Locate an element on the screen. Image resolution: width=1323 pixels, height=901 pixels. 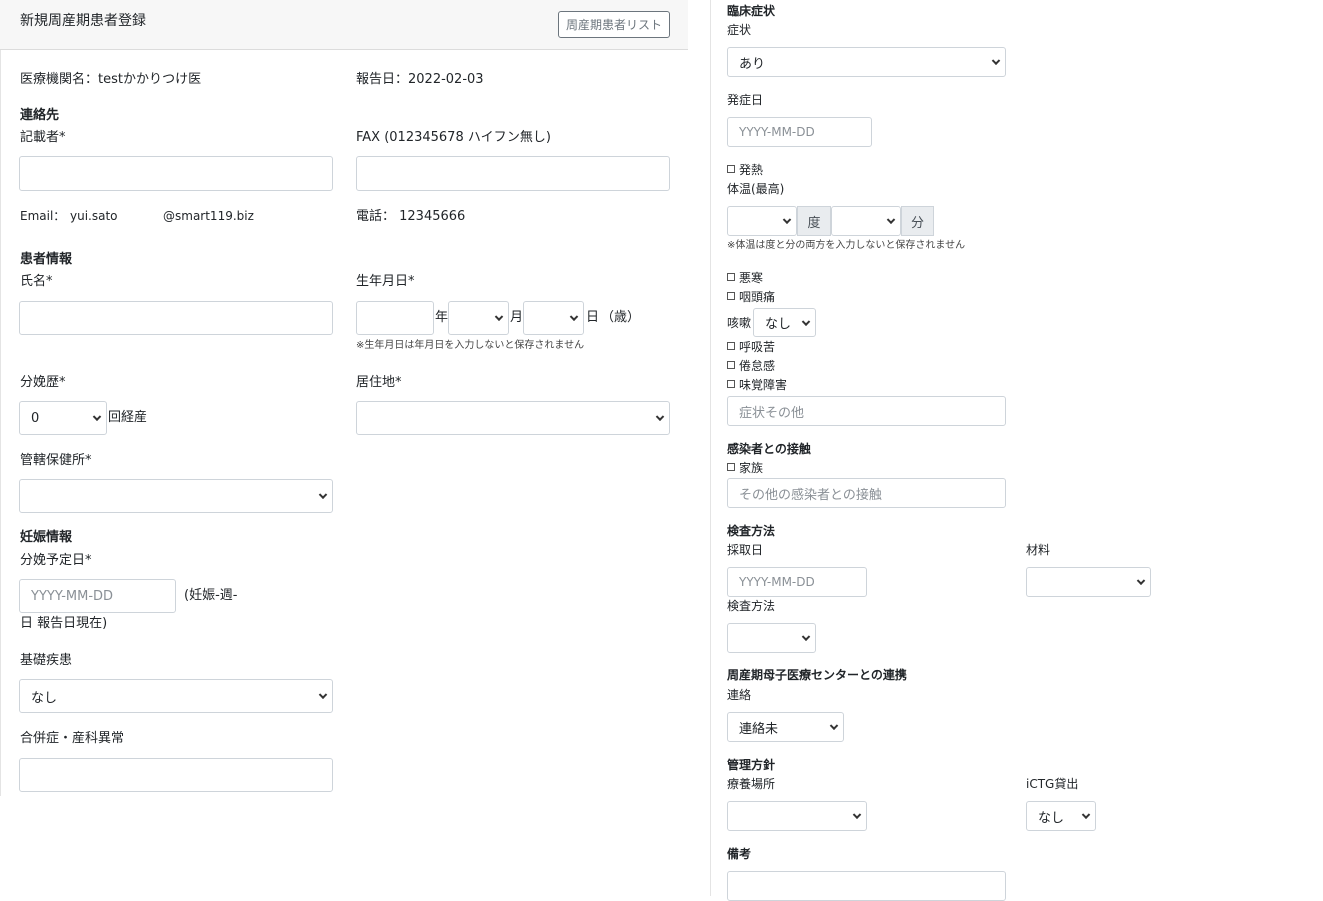
fatigue-checkbox: 倦怠感 is located at coordinates (751, 366).